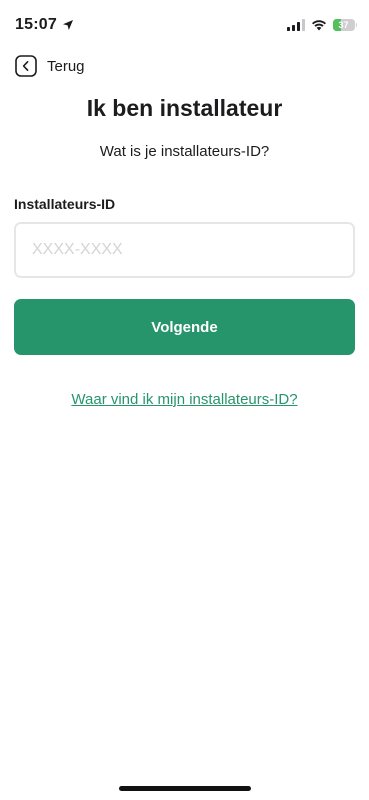 Image resolution: width=369 pixels, height=800 pixels. What do you see at coordinates (184, 108) in the screenshot?
I see `page-title: Ik ben installateur` at bounding box center [184, 108].